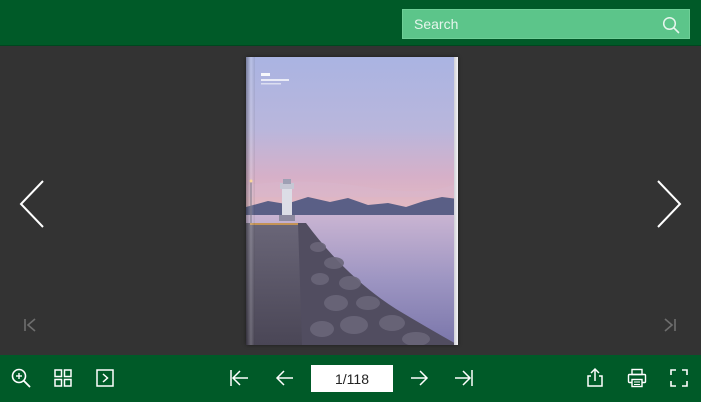  I want to click on share-icon, so click(595, 377).